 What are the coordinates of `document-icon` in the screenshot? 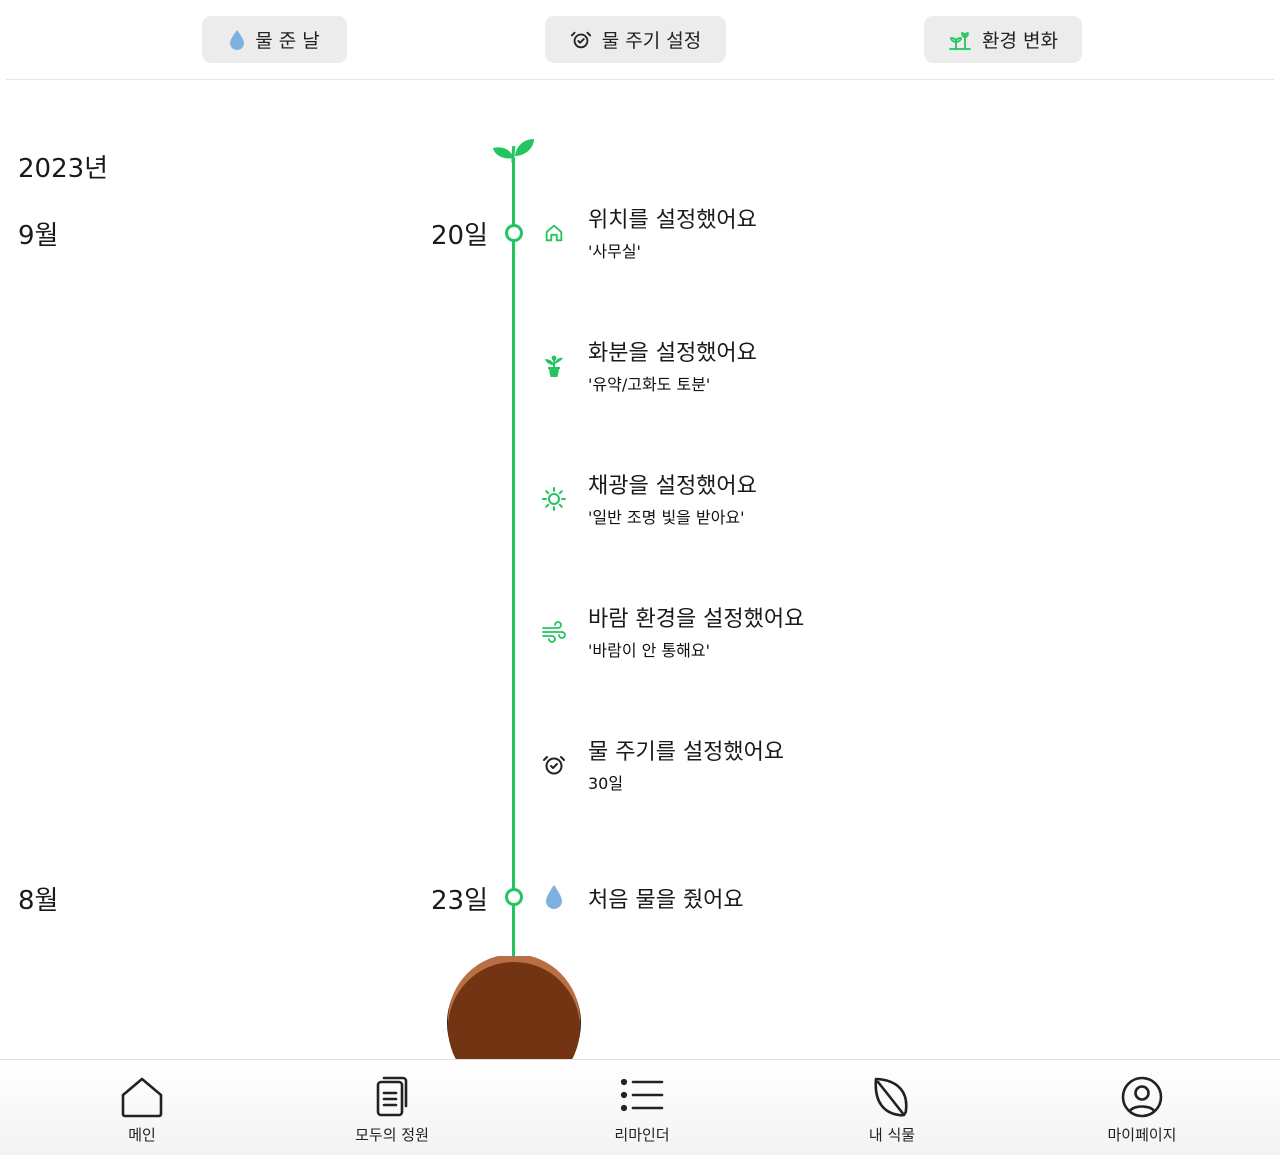 It's located at (392, 1096).